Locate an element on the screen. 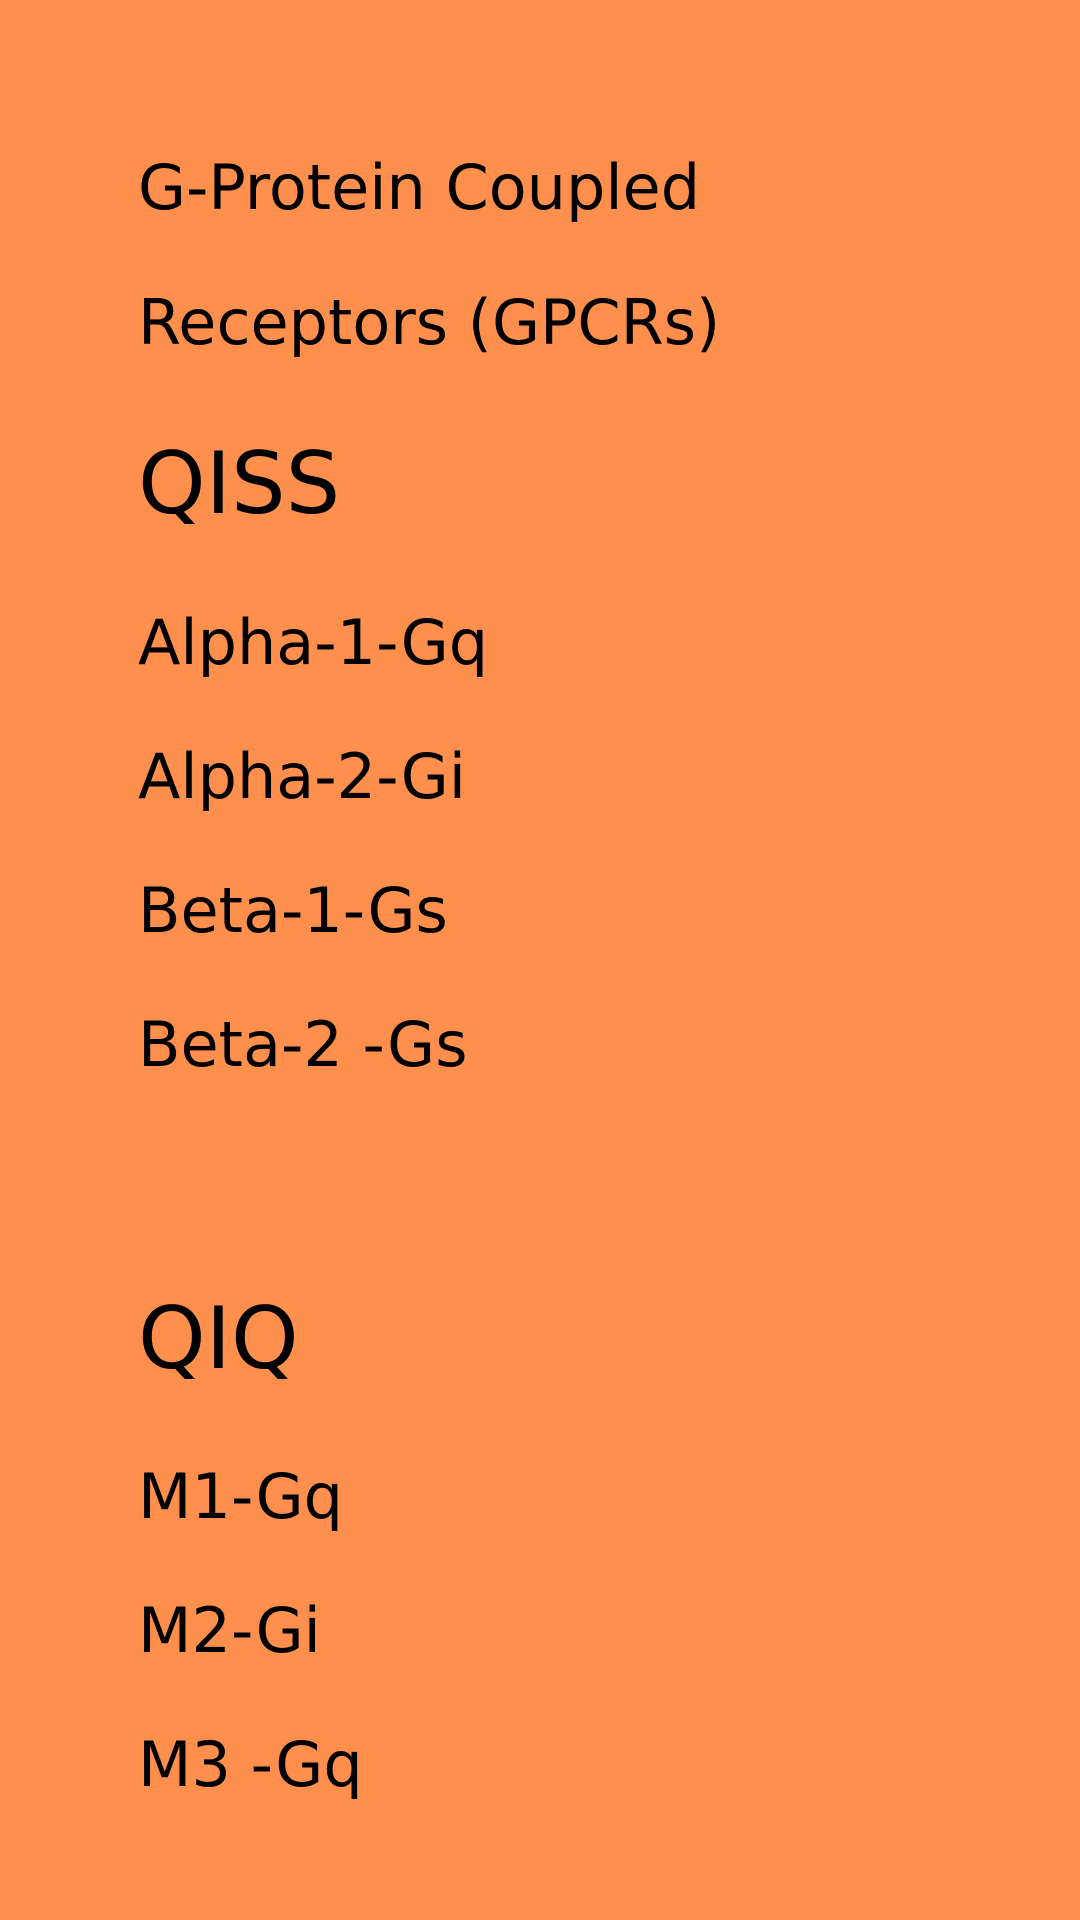  section-heading-qiq: QIQ is located at coordinates (218, 1339).